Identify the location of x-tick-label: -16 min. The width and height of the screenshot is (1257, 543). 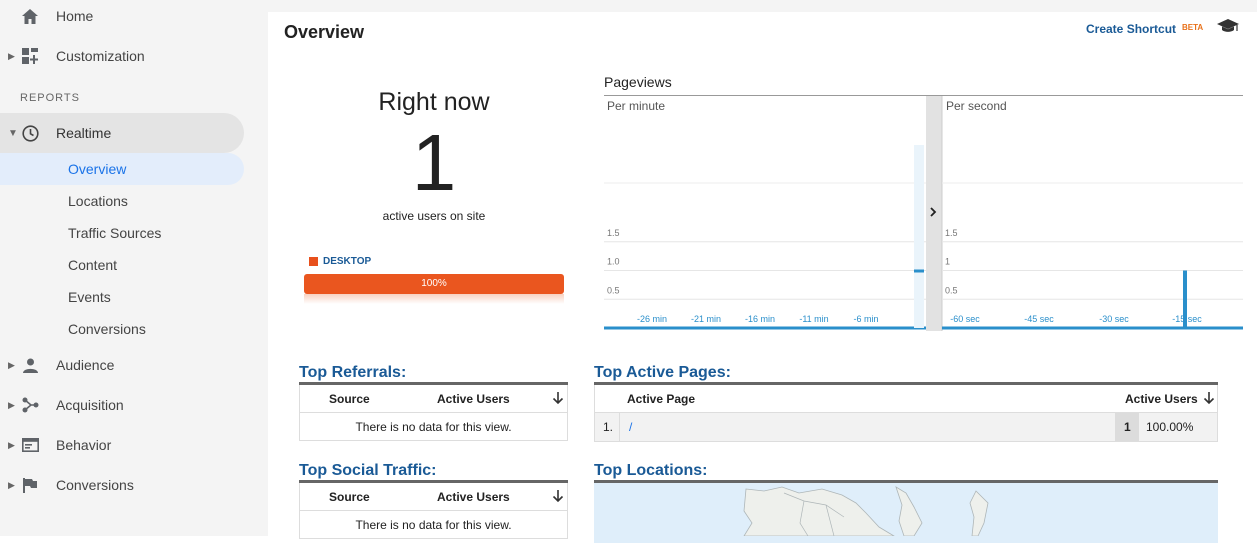
(760, 319).